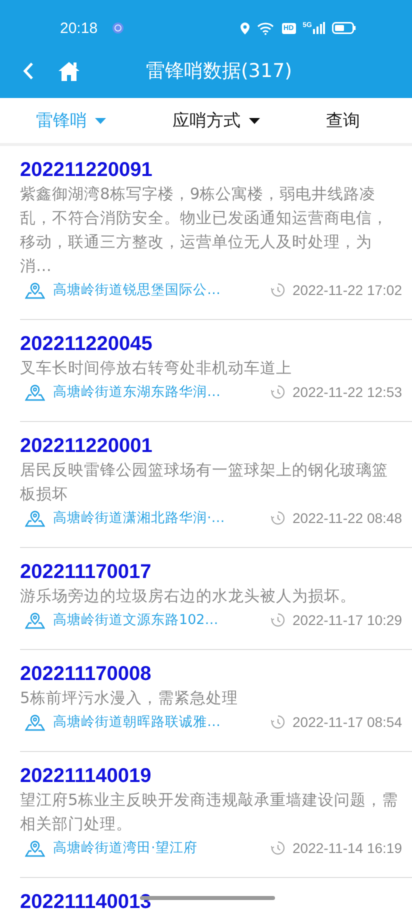  Describe the element at coordinates (129, 698) in the screenshot. I see `report-description: 5栋前坪污水漫入，需紧急处理` at that location.